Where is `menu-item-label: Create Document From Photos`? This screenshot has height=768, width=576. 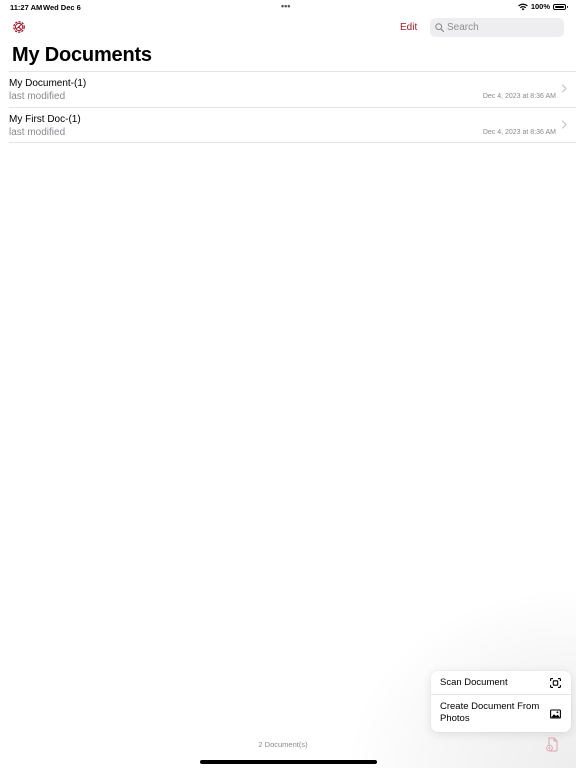 menu-item-label: Create Document From Photos is located at coordinates (490, 712).